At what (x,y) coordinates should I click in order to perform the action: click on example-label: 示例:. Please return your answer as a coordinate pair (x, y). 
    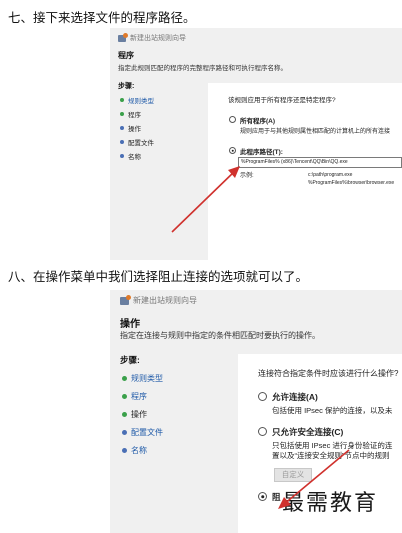
    Looking at the image, I should click on (247, 176).